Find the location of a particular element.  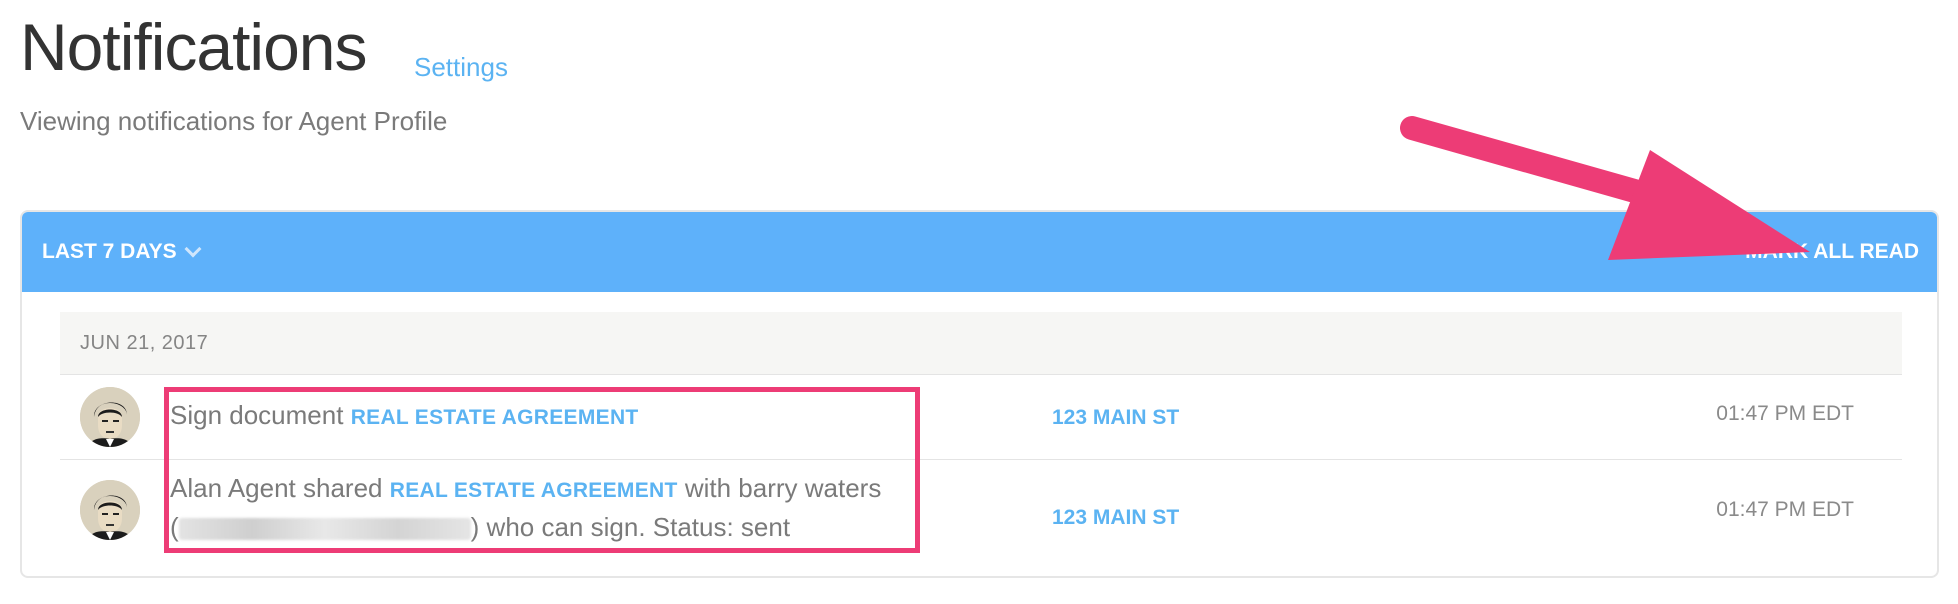

annotation-highlight-box is located at coordinates (542, 470).